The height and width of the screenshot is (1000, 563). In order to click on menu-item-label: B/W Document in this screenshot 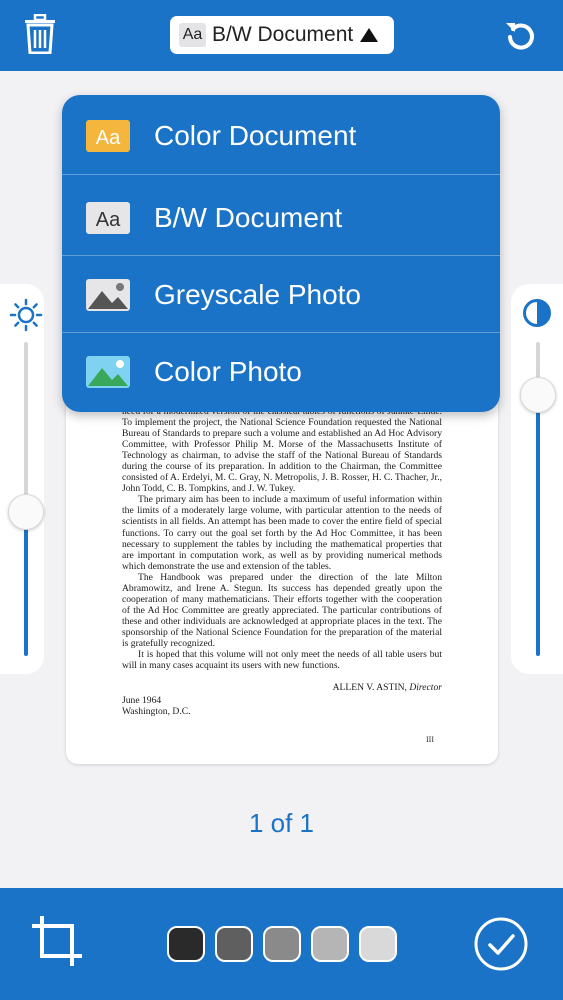, I will do `click(248, 217)`.